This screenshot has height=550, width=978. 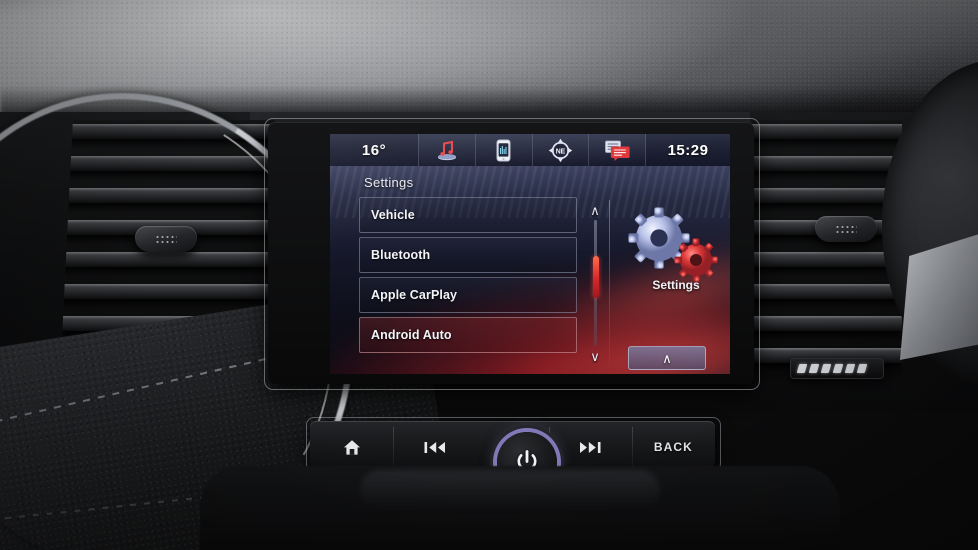 What do you see at coordinates (617, 150) in the screenshot?
I see `messages-icon` at bounding box center [617, 150].